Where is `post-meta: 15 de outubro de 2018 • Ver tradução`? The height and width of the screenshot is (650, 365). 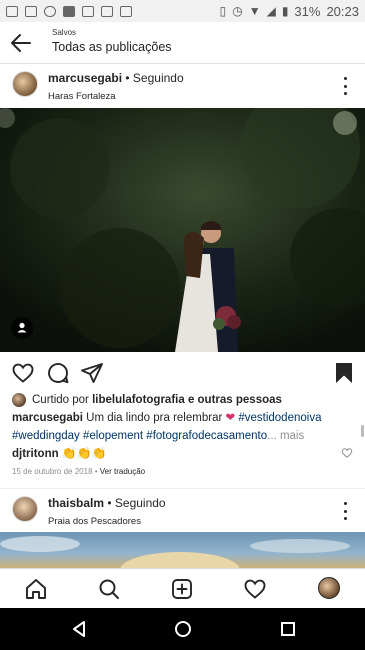
post-meta: 15 de outubro de 2018 • Ver tradução is located at coordinates (79, 471).